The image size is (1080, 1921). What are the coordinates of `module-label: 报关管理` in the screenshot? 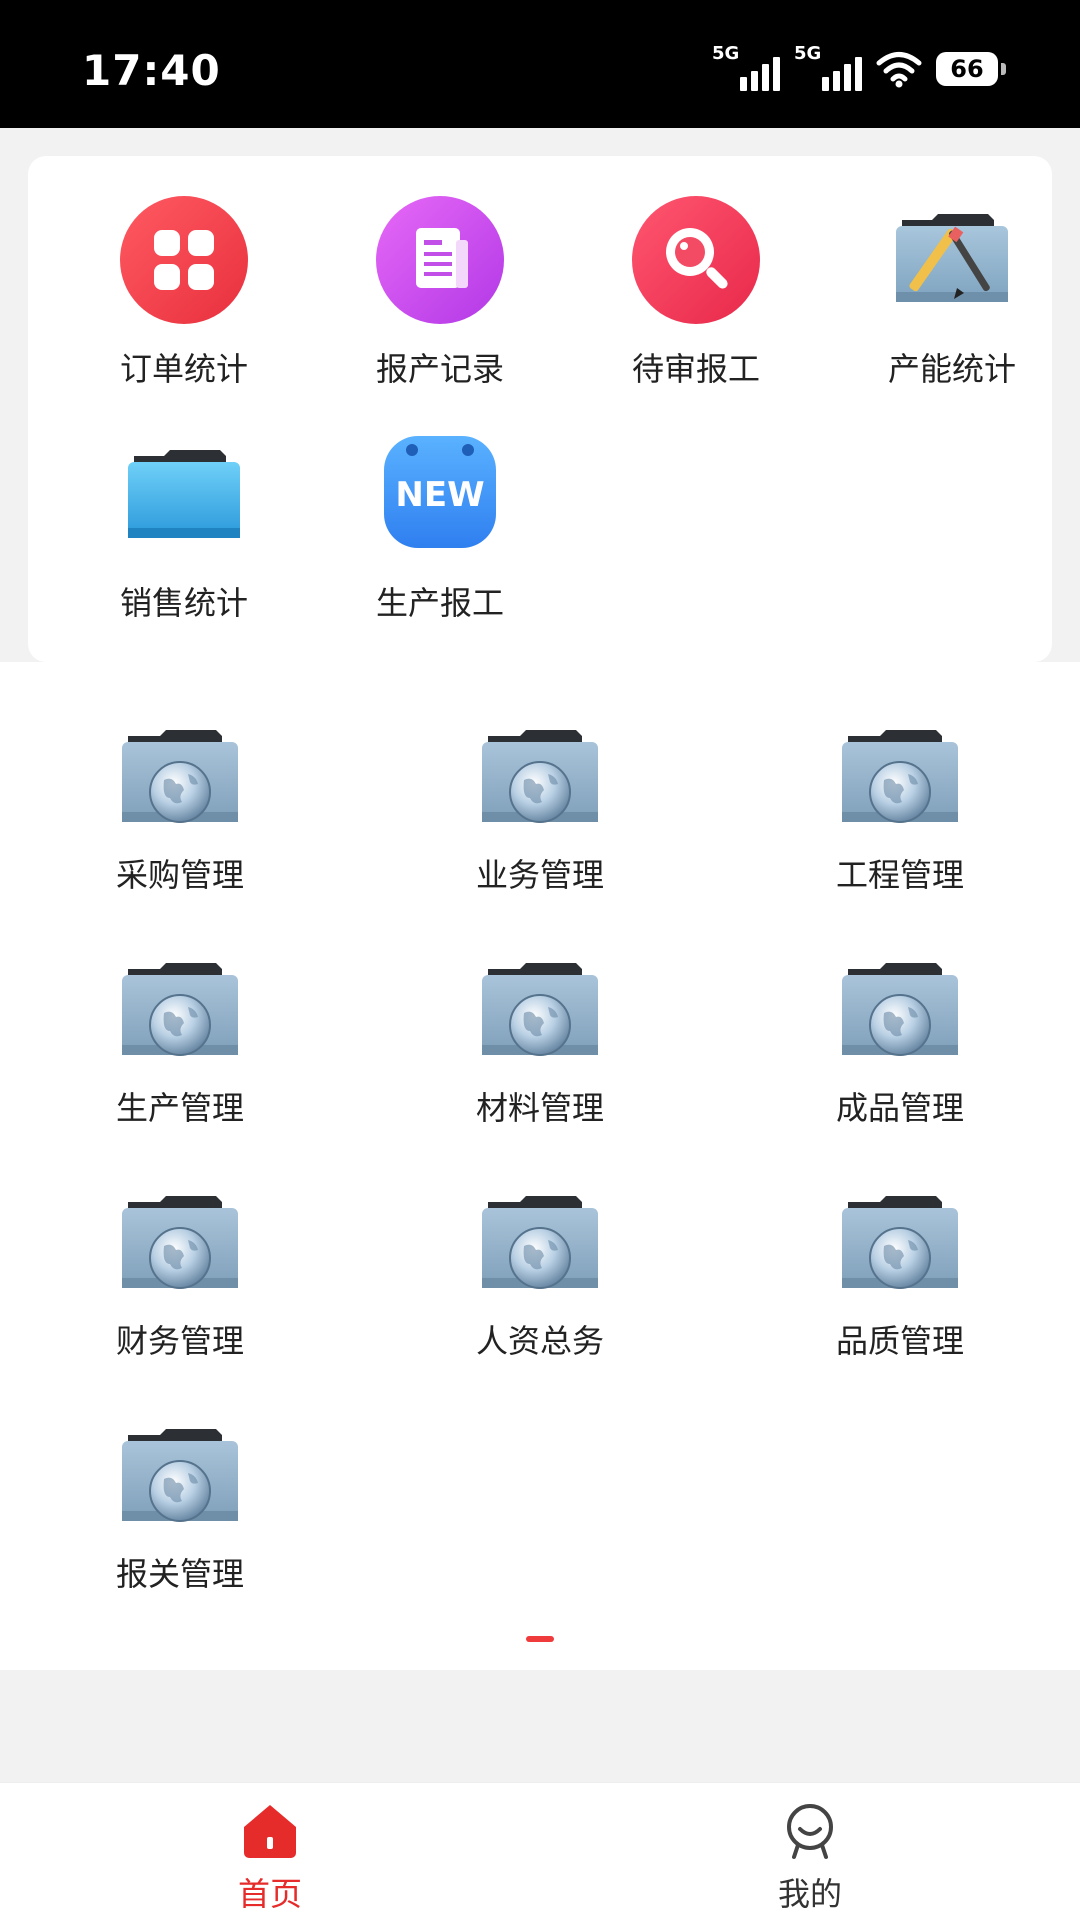 It's located at (179, 1574).